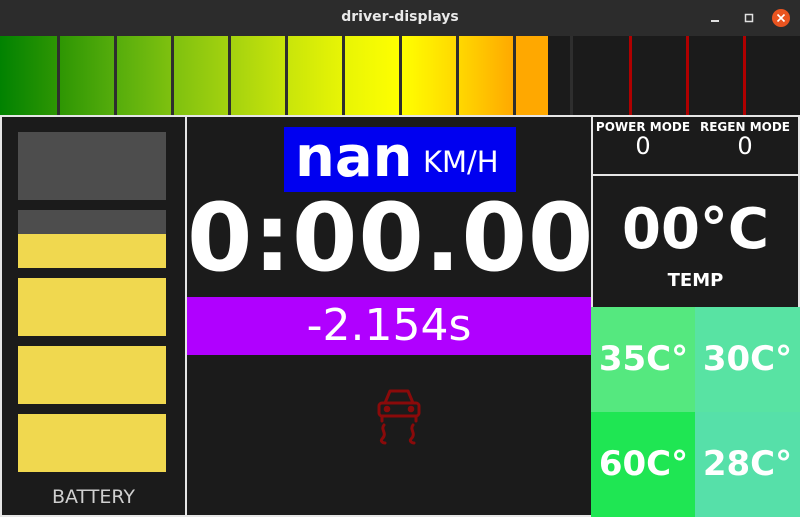 This screenshot has width=800, height=517. Describe the element at coordinates (643, 146) in the screenshot. I see `power-mode-value: 0` at that location.